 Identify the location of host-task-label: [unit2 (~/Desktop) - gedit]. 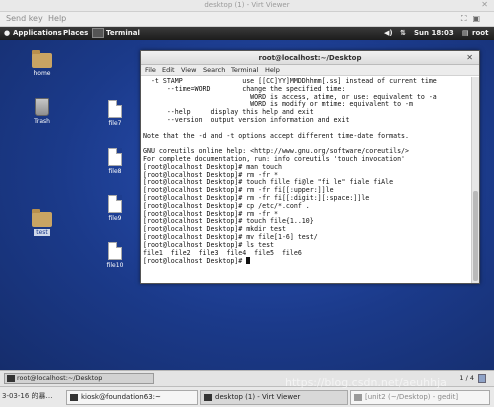
(412, 397).